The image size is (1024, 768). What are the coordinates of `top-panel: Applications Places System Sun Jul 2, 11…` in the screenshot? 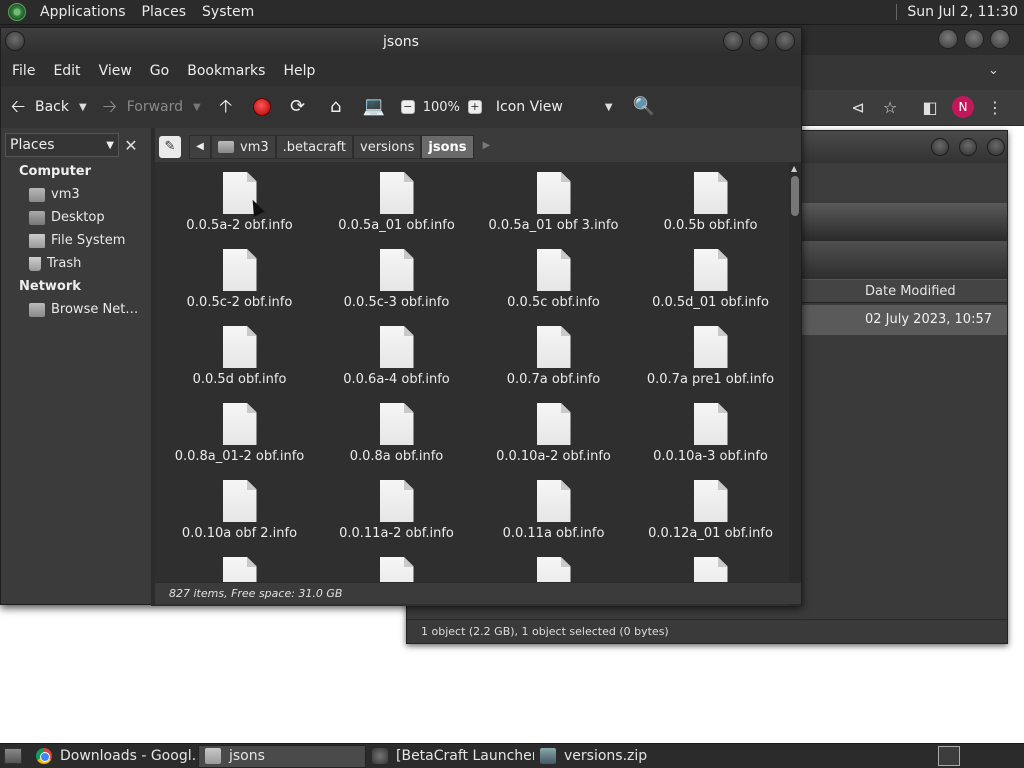 It's located at (512, 12).